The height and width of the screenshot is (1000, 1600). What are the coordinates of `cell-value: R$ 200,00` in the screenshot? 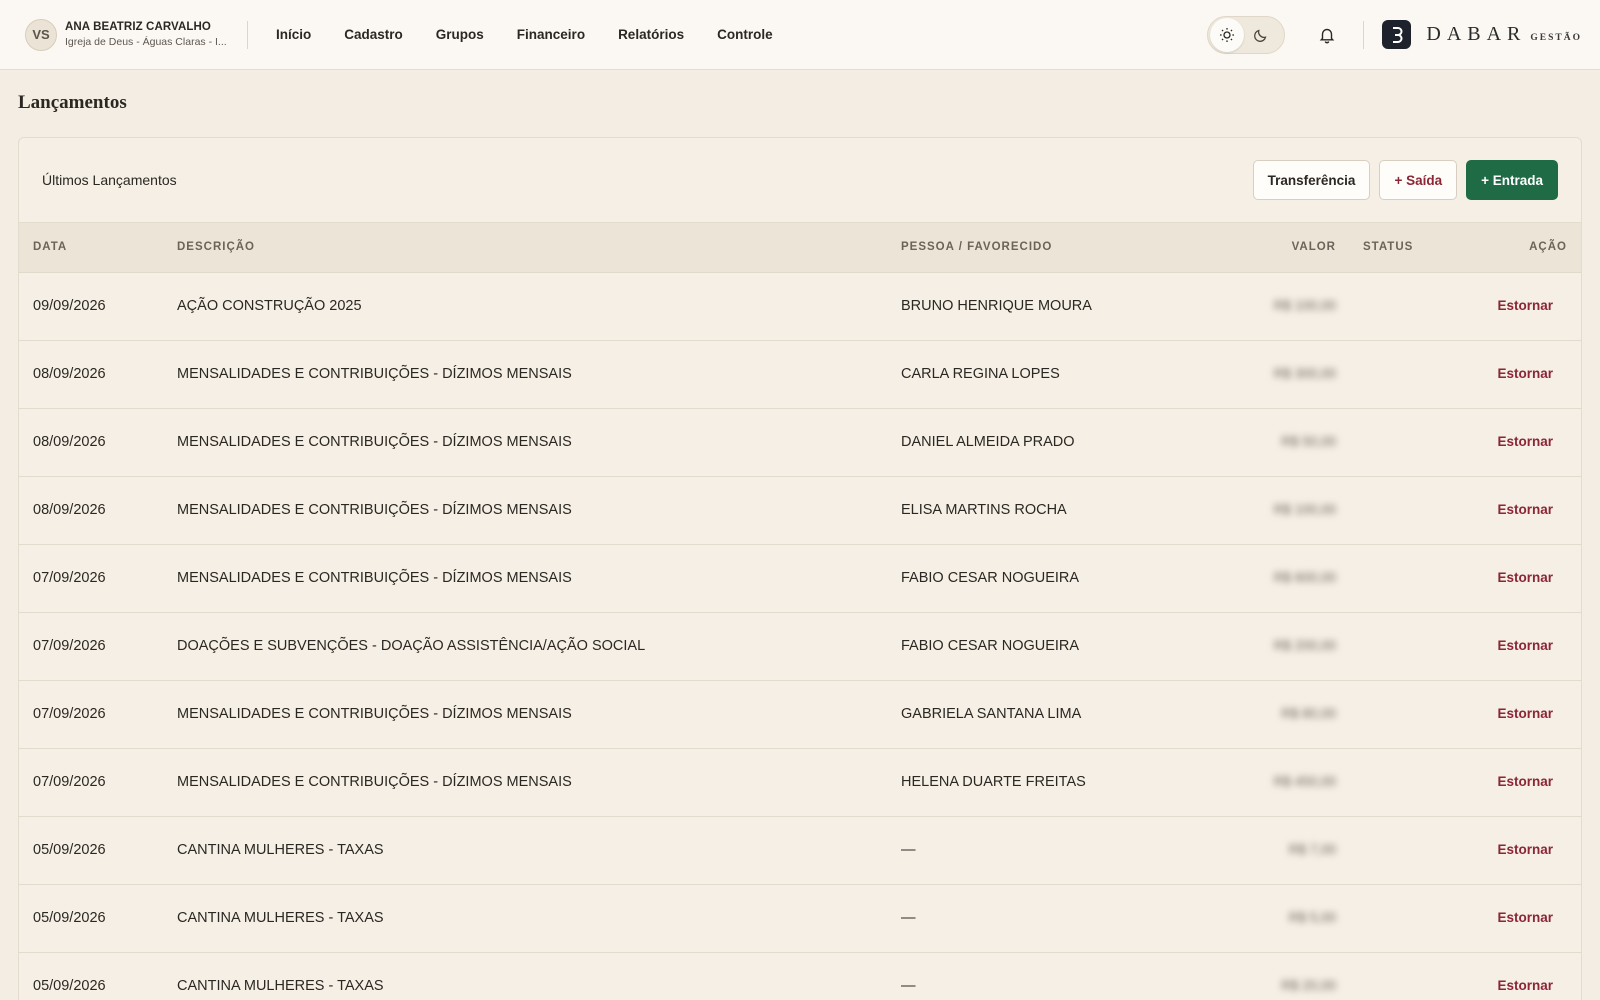 It's located at (1304, 645).